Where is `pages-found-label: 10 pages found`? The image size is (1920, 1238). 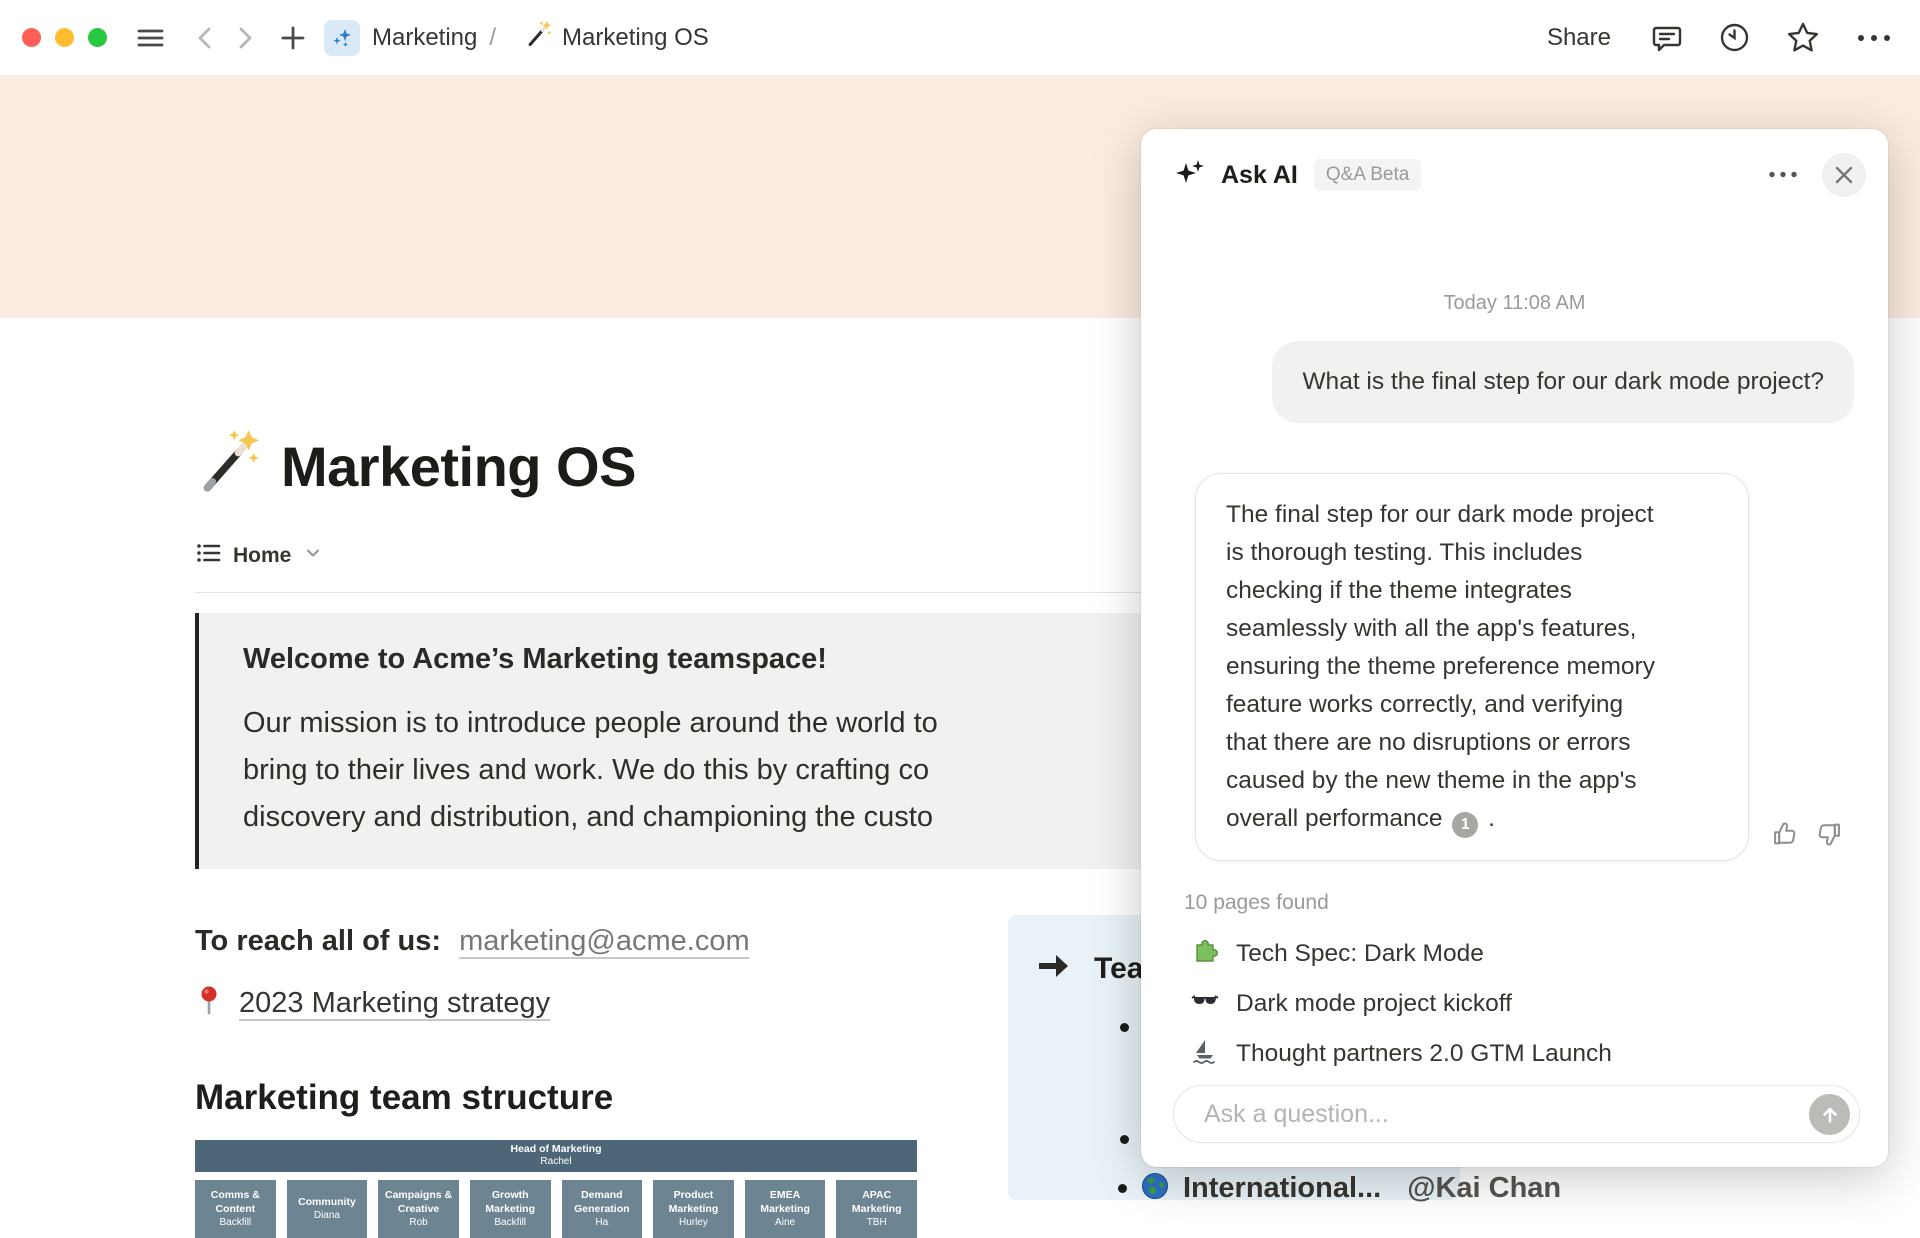 pages-found-label: 10 pages found is located at coordinates (1256, 902).